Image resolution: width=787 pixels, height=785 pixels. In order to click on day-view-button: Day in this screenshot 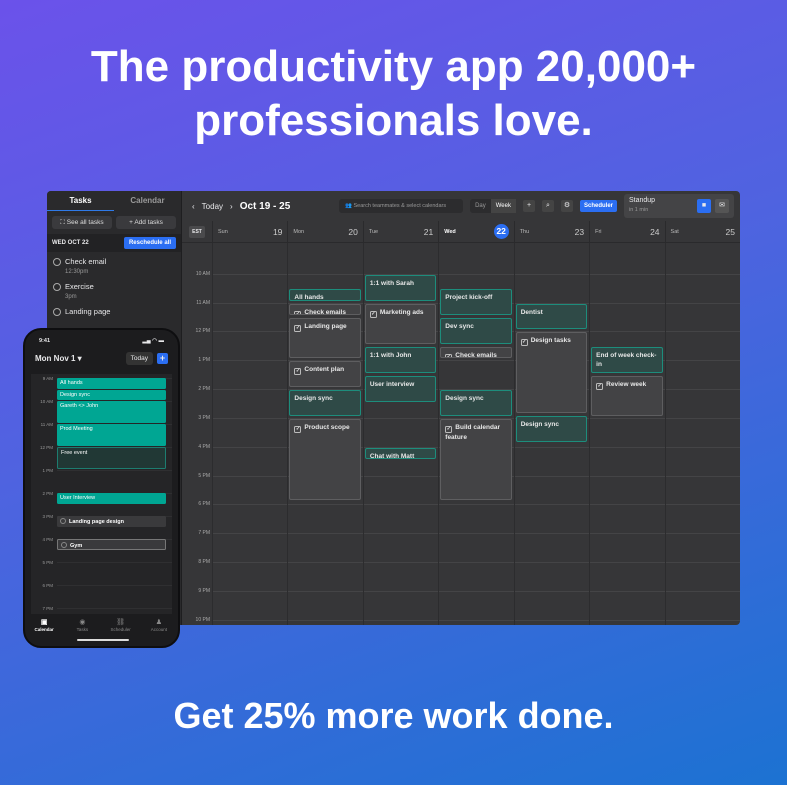, I will do `click(480, 206)`.